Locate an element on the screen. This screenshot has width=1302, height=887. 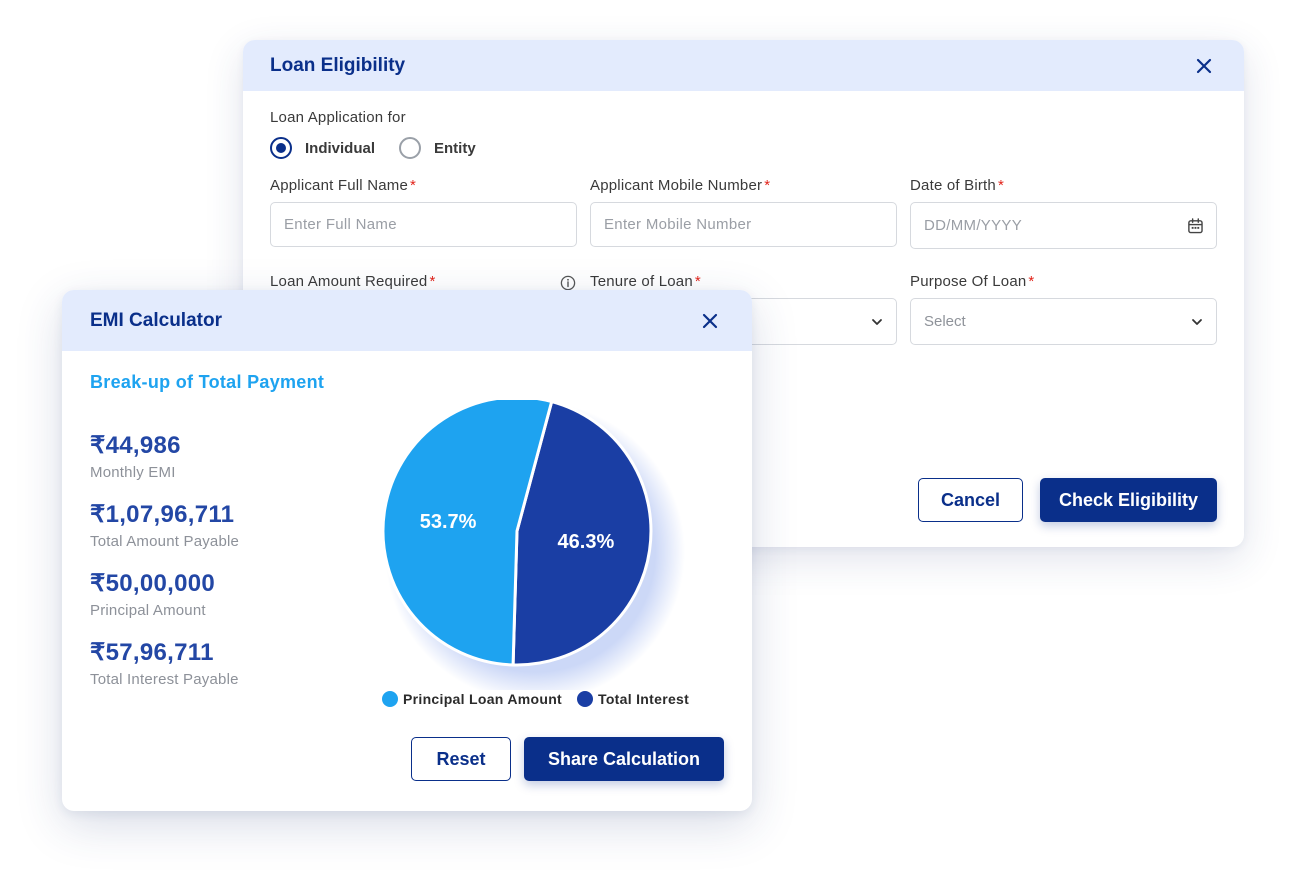
dob-input is located at coordinates (1056, 225).